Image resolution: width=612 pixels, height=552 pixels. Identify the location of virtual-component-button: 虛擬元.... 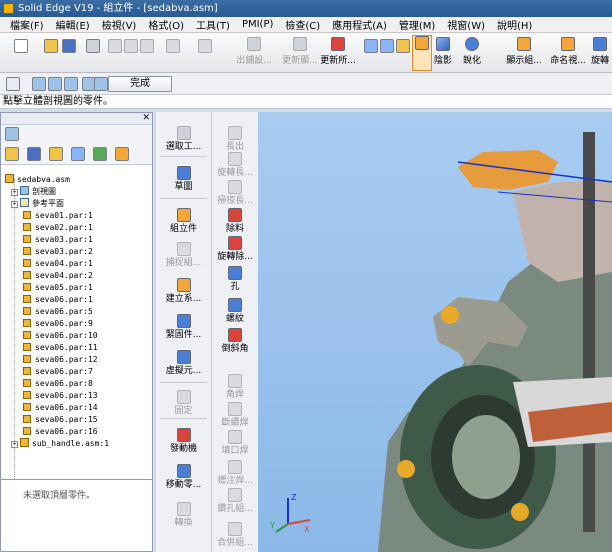
(183, 363).